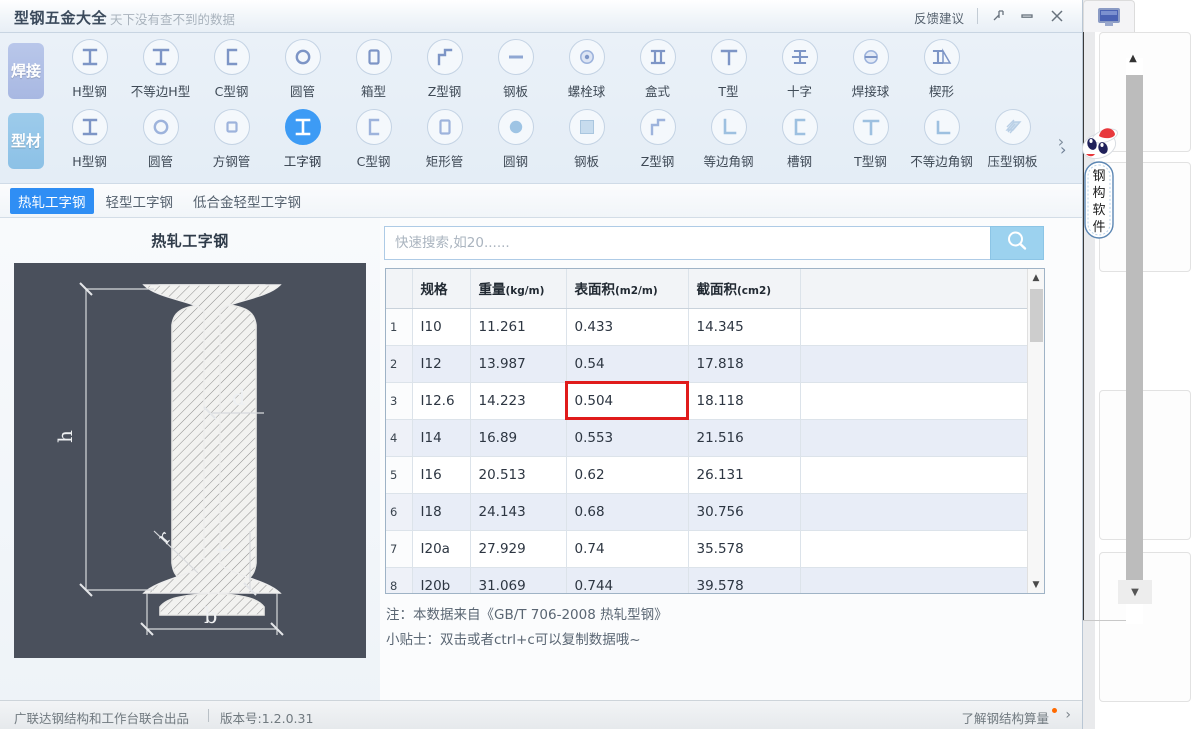  I want to click on cell-weight: 31.069, so click(518, 580).